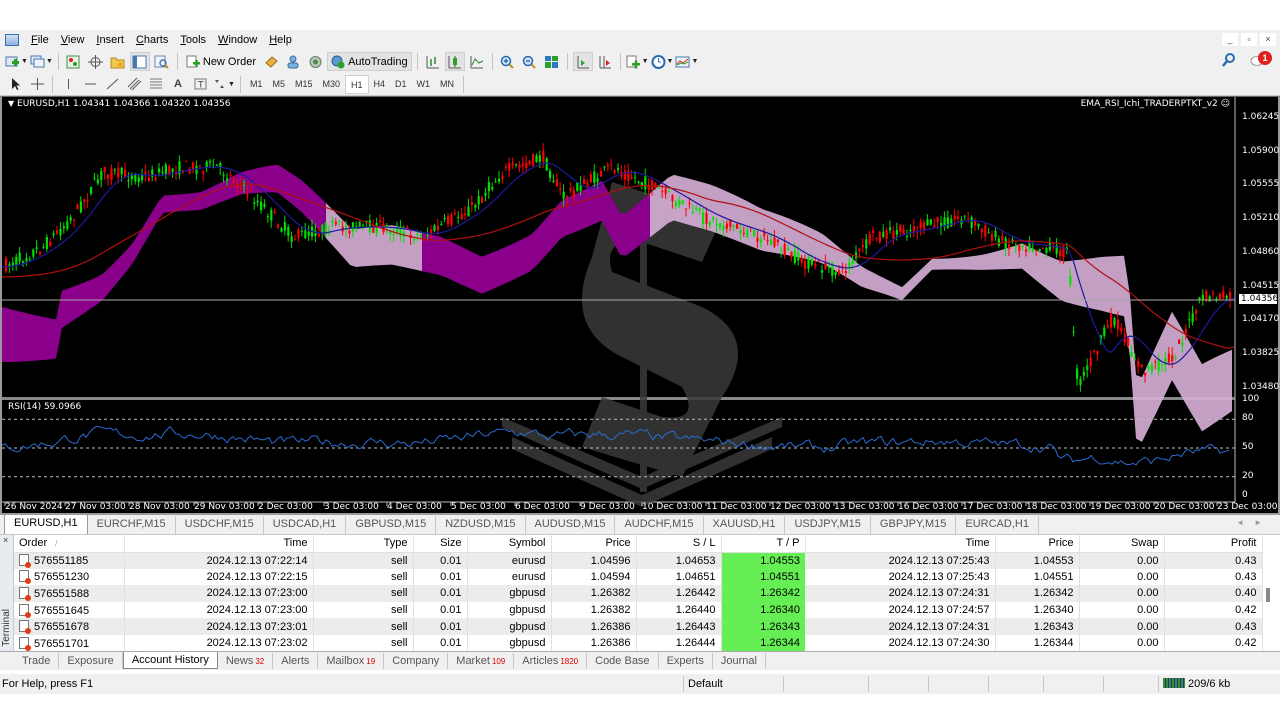  I want to click on chart-tab: EURCHF,M15, so click(132, 525).